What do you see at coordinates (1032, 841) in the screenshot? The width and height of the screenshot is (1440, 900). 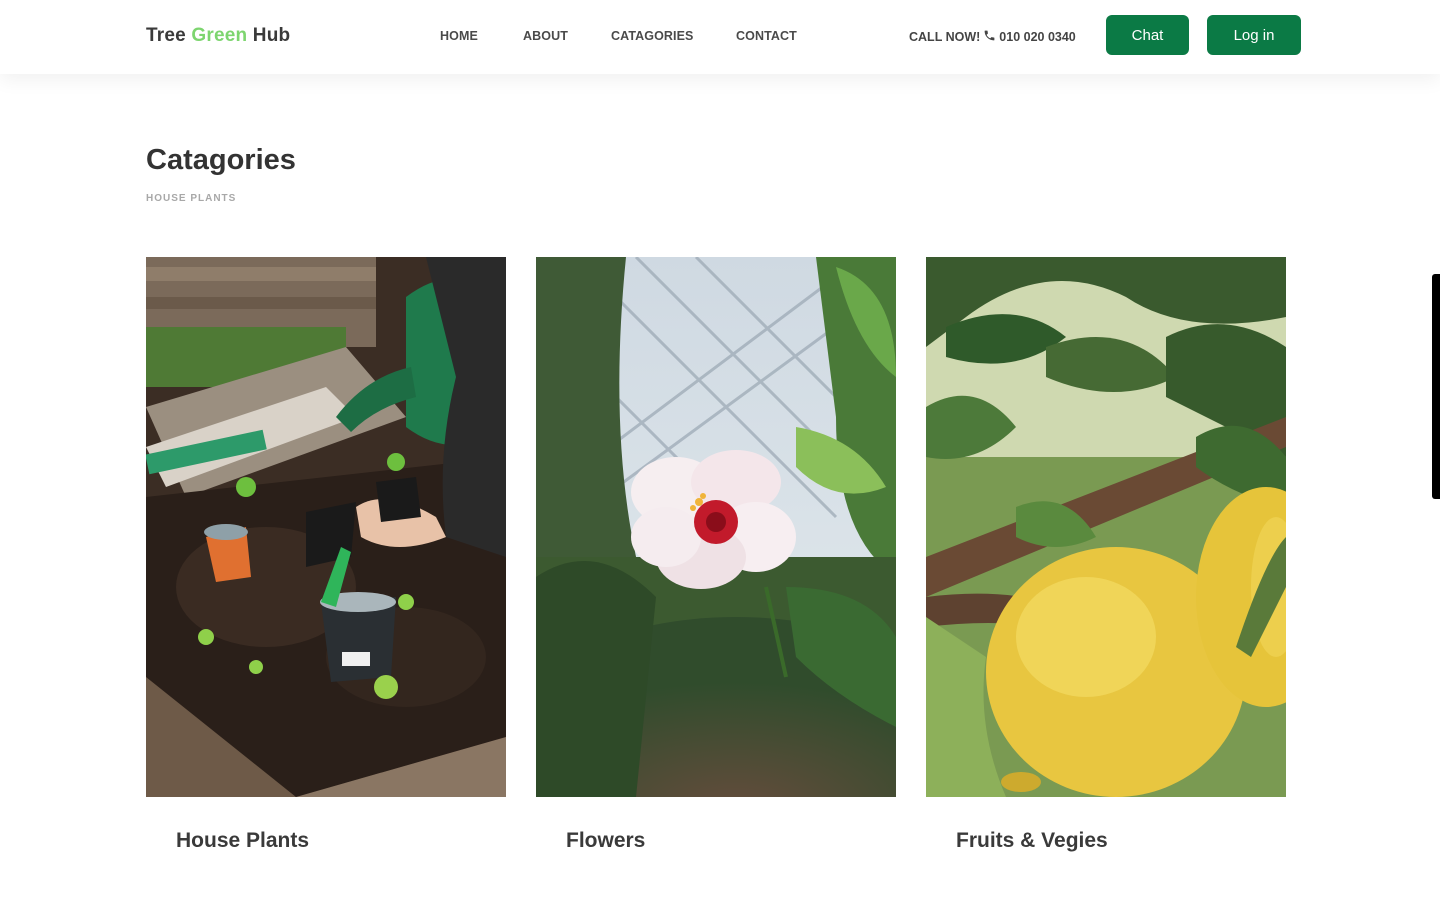 I see `category-label-fruits-vegies: Fruits & Vegies` at bounding box center [1032, 841].